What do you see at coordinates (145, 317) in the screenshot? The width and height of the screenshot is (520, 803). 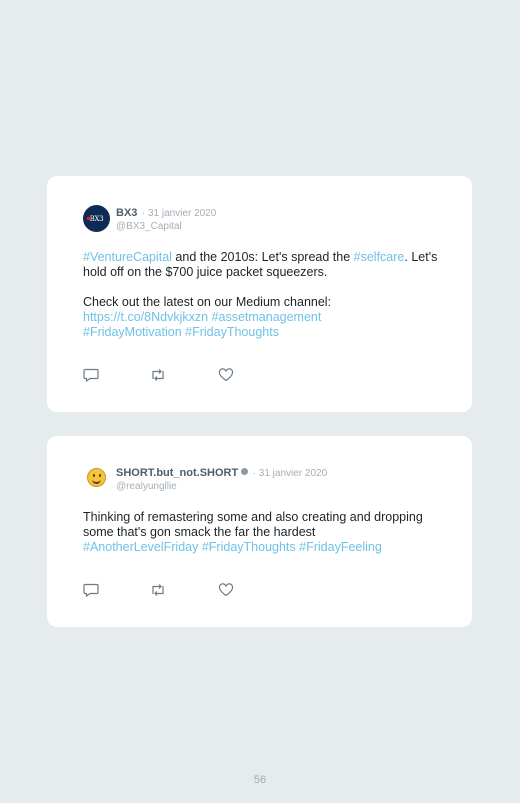 I see `url-link: https://t.co/8Ndvkjkxzn` at bounding box center [145, 317].